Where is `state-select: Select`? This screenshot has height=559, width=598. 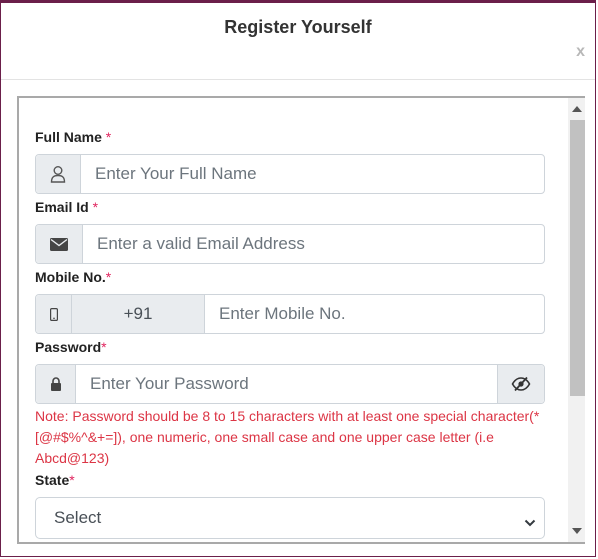 state-select: Select is located at coordinates (290, 518).